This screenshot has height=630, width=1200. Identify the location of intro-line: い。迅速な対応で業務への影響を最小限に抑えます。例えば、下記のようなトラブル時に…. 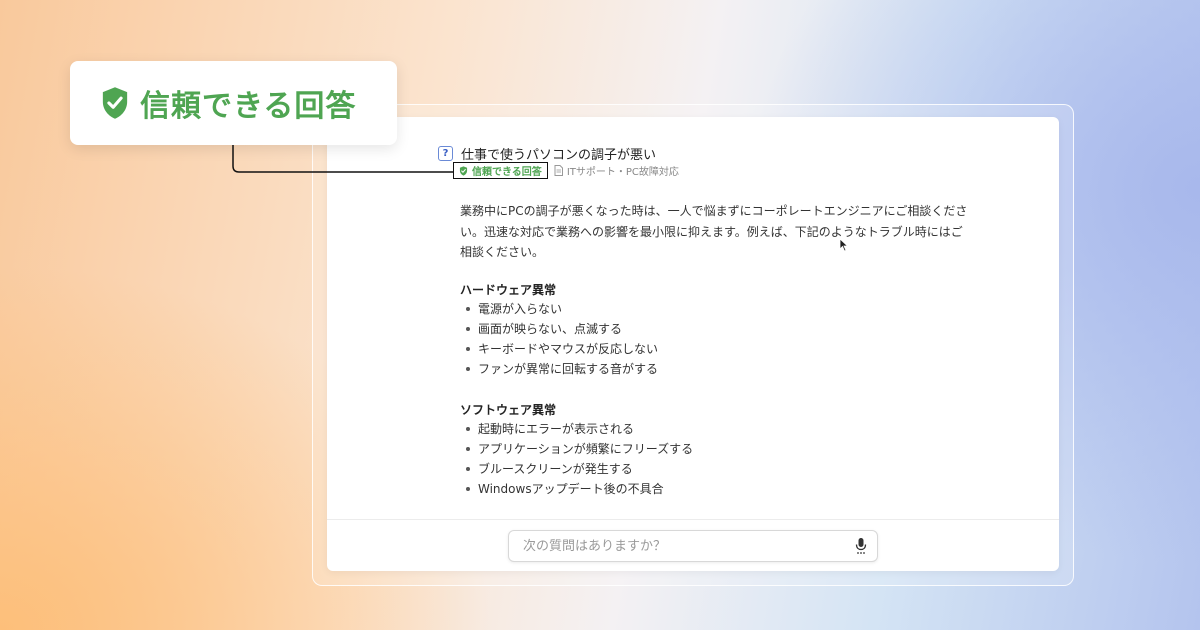
(711, 231).